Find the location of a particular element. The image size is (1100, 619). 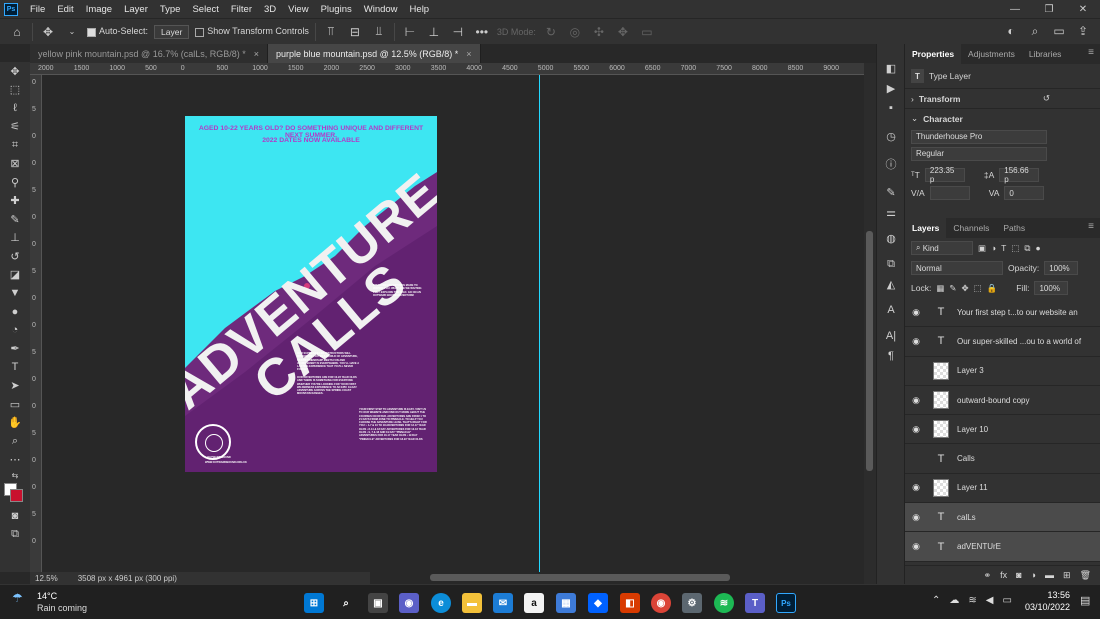

blend-mode-dropdown: Normal is located at coordinates (957, 268).